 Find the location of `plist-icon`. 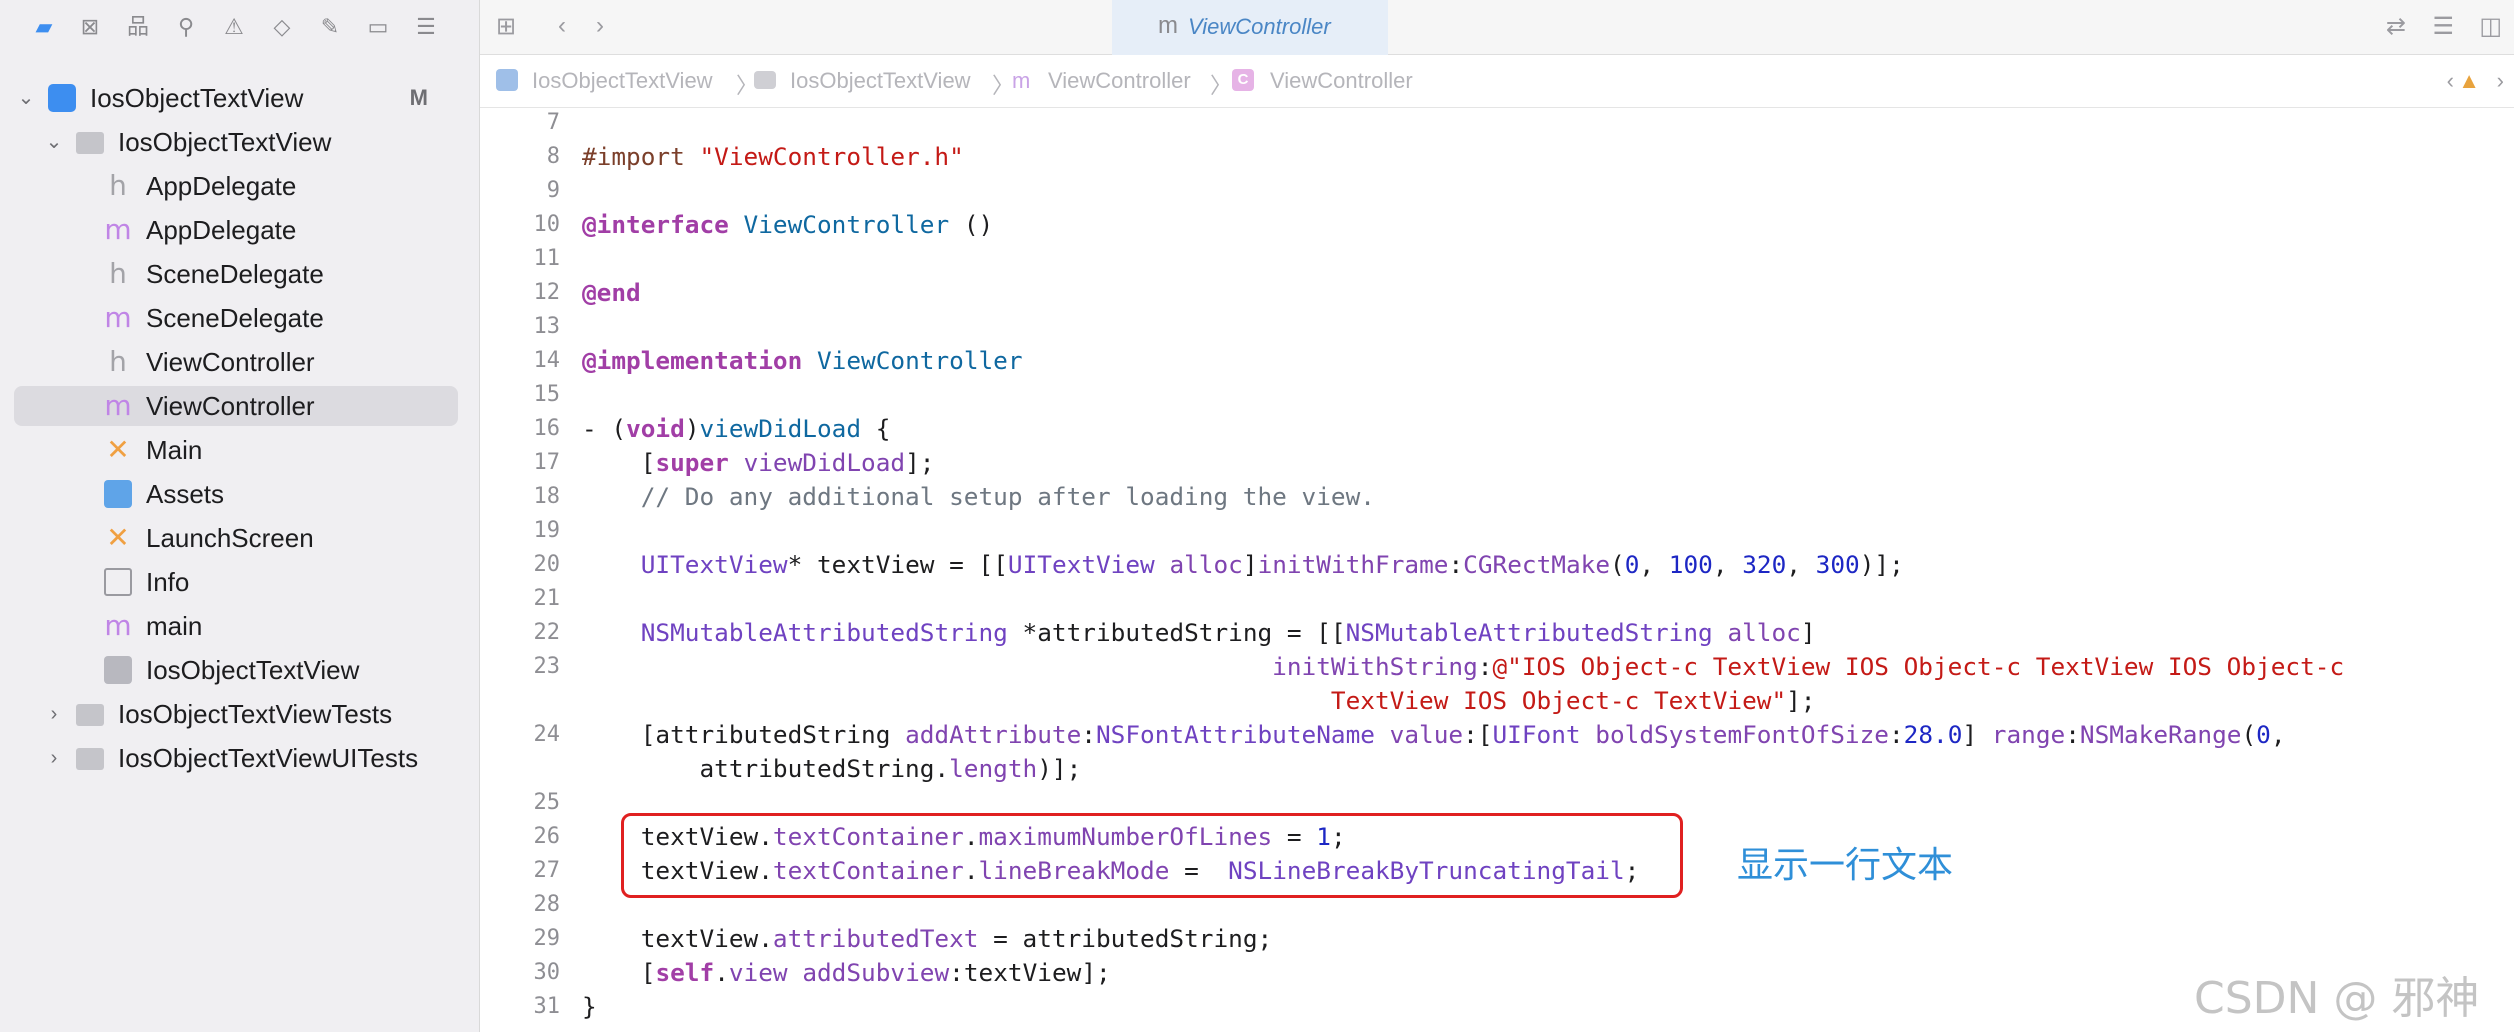

plist-icon is located at coordinates (118, 582).